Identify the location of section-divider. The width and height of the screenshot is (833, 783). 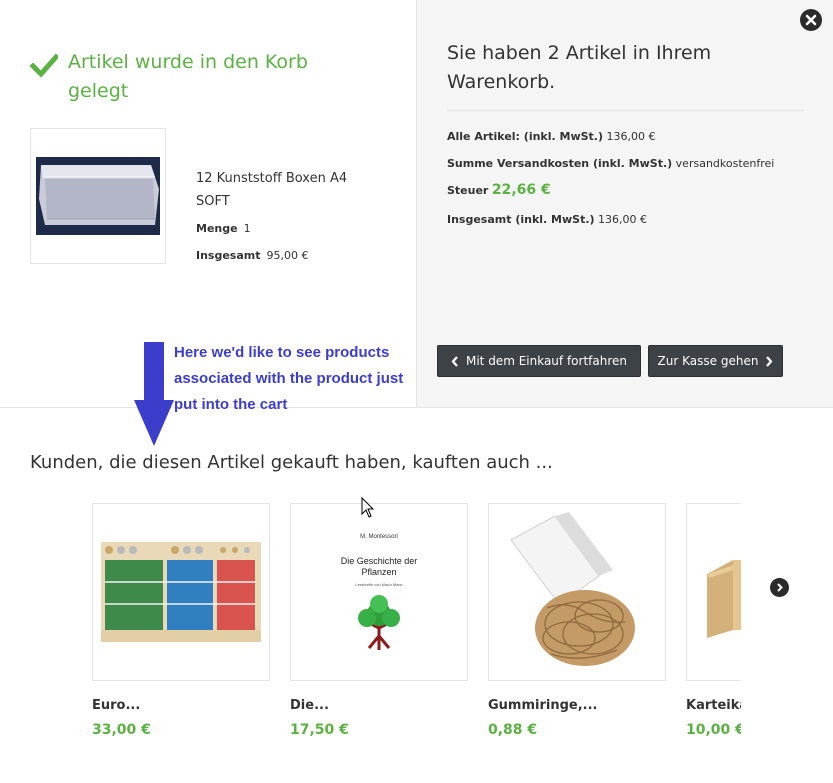
(416, 407).